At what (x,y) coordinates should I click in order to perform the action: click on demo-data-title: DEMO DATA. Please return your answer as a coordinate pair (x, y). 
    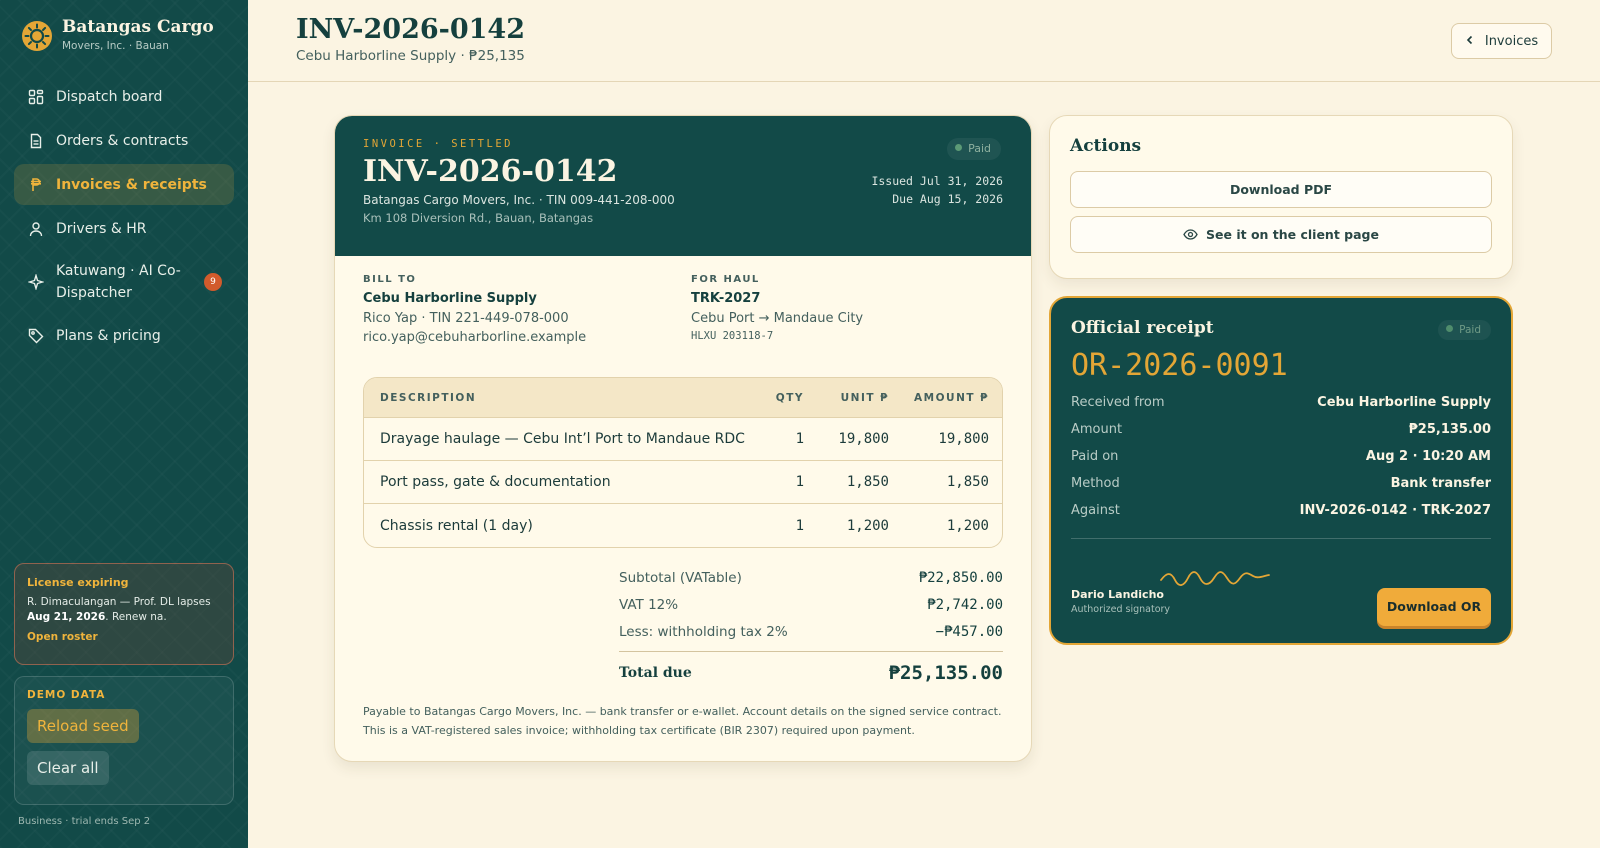
    Looking at the image, I should click on (66, 695).